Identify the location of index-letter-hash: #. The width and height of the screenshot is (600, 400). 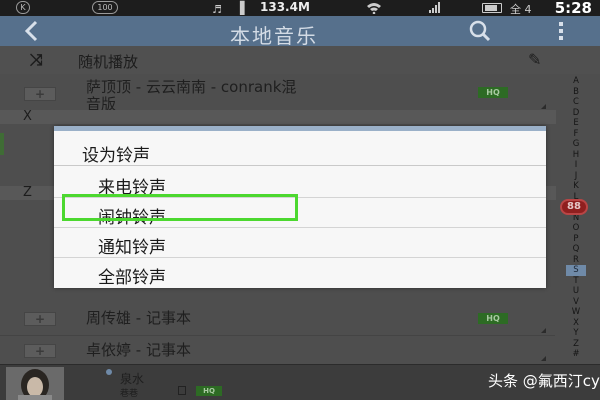
(576, 354).